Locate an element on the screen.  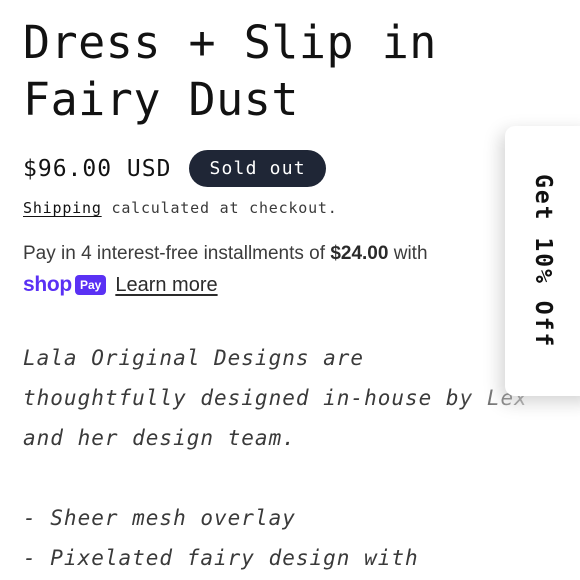
description-line: Lala Original Designs are is located at coordinates (194, 358).